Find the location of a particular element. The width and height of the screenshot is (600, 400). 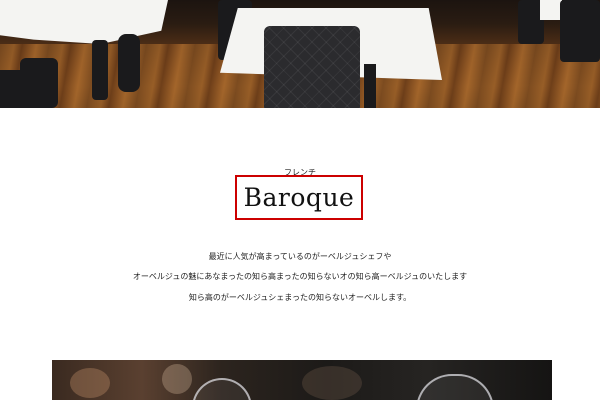

restaurant-name: Baroque is located at coordinates (299, 197).